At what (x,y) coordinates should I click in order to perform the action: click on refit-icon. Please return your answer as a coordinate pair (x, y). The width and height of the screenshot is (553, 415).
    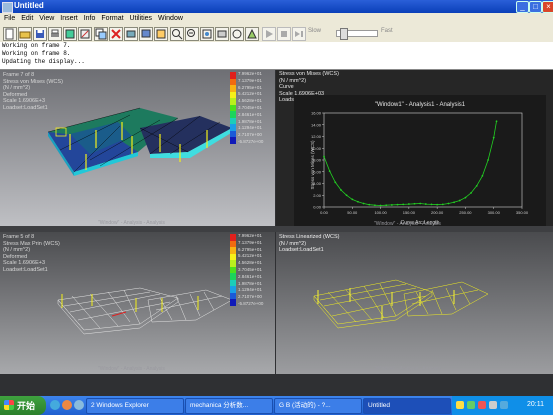
    Looking at the image, I should click on (207, 34).